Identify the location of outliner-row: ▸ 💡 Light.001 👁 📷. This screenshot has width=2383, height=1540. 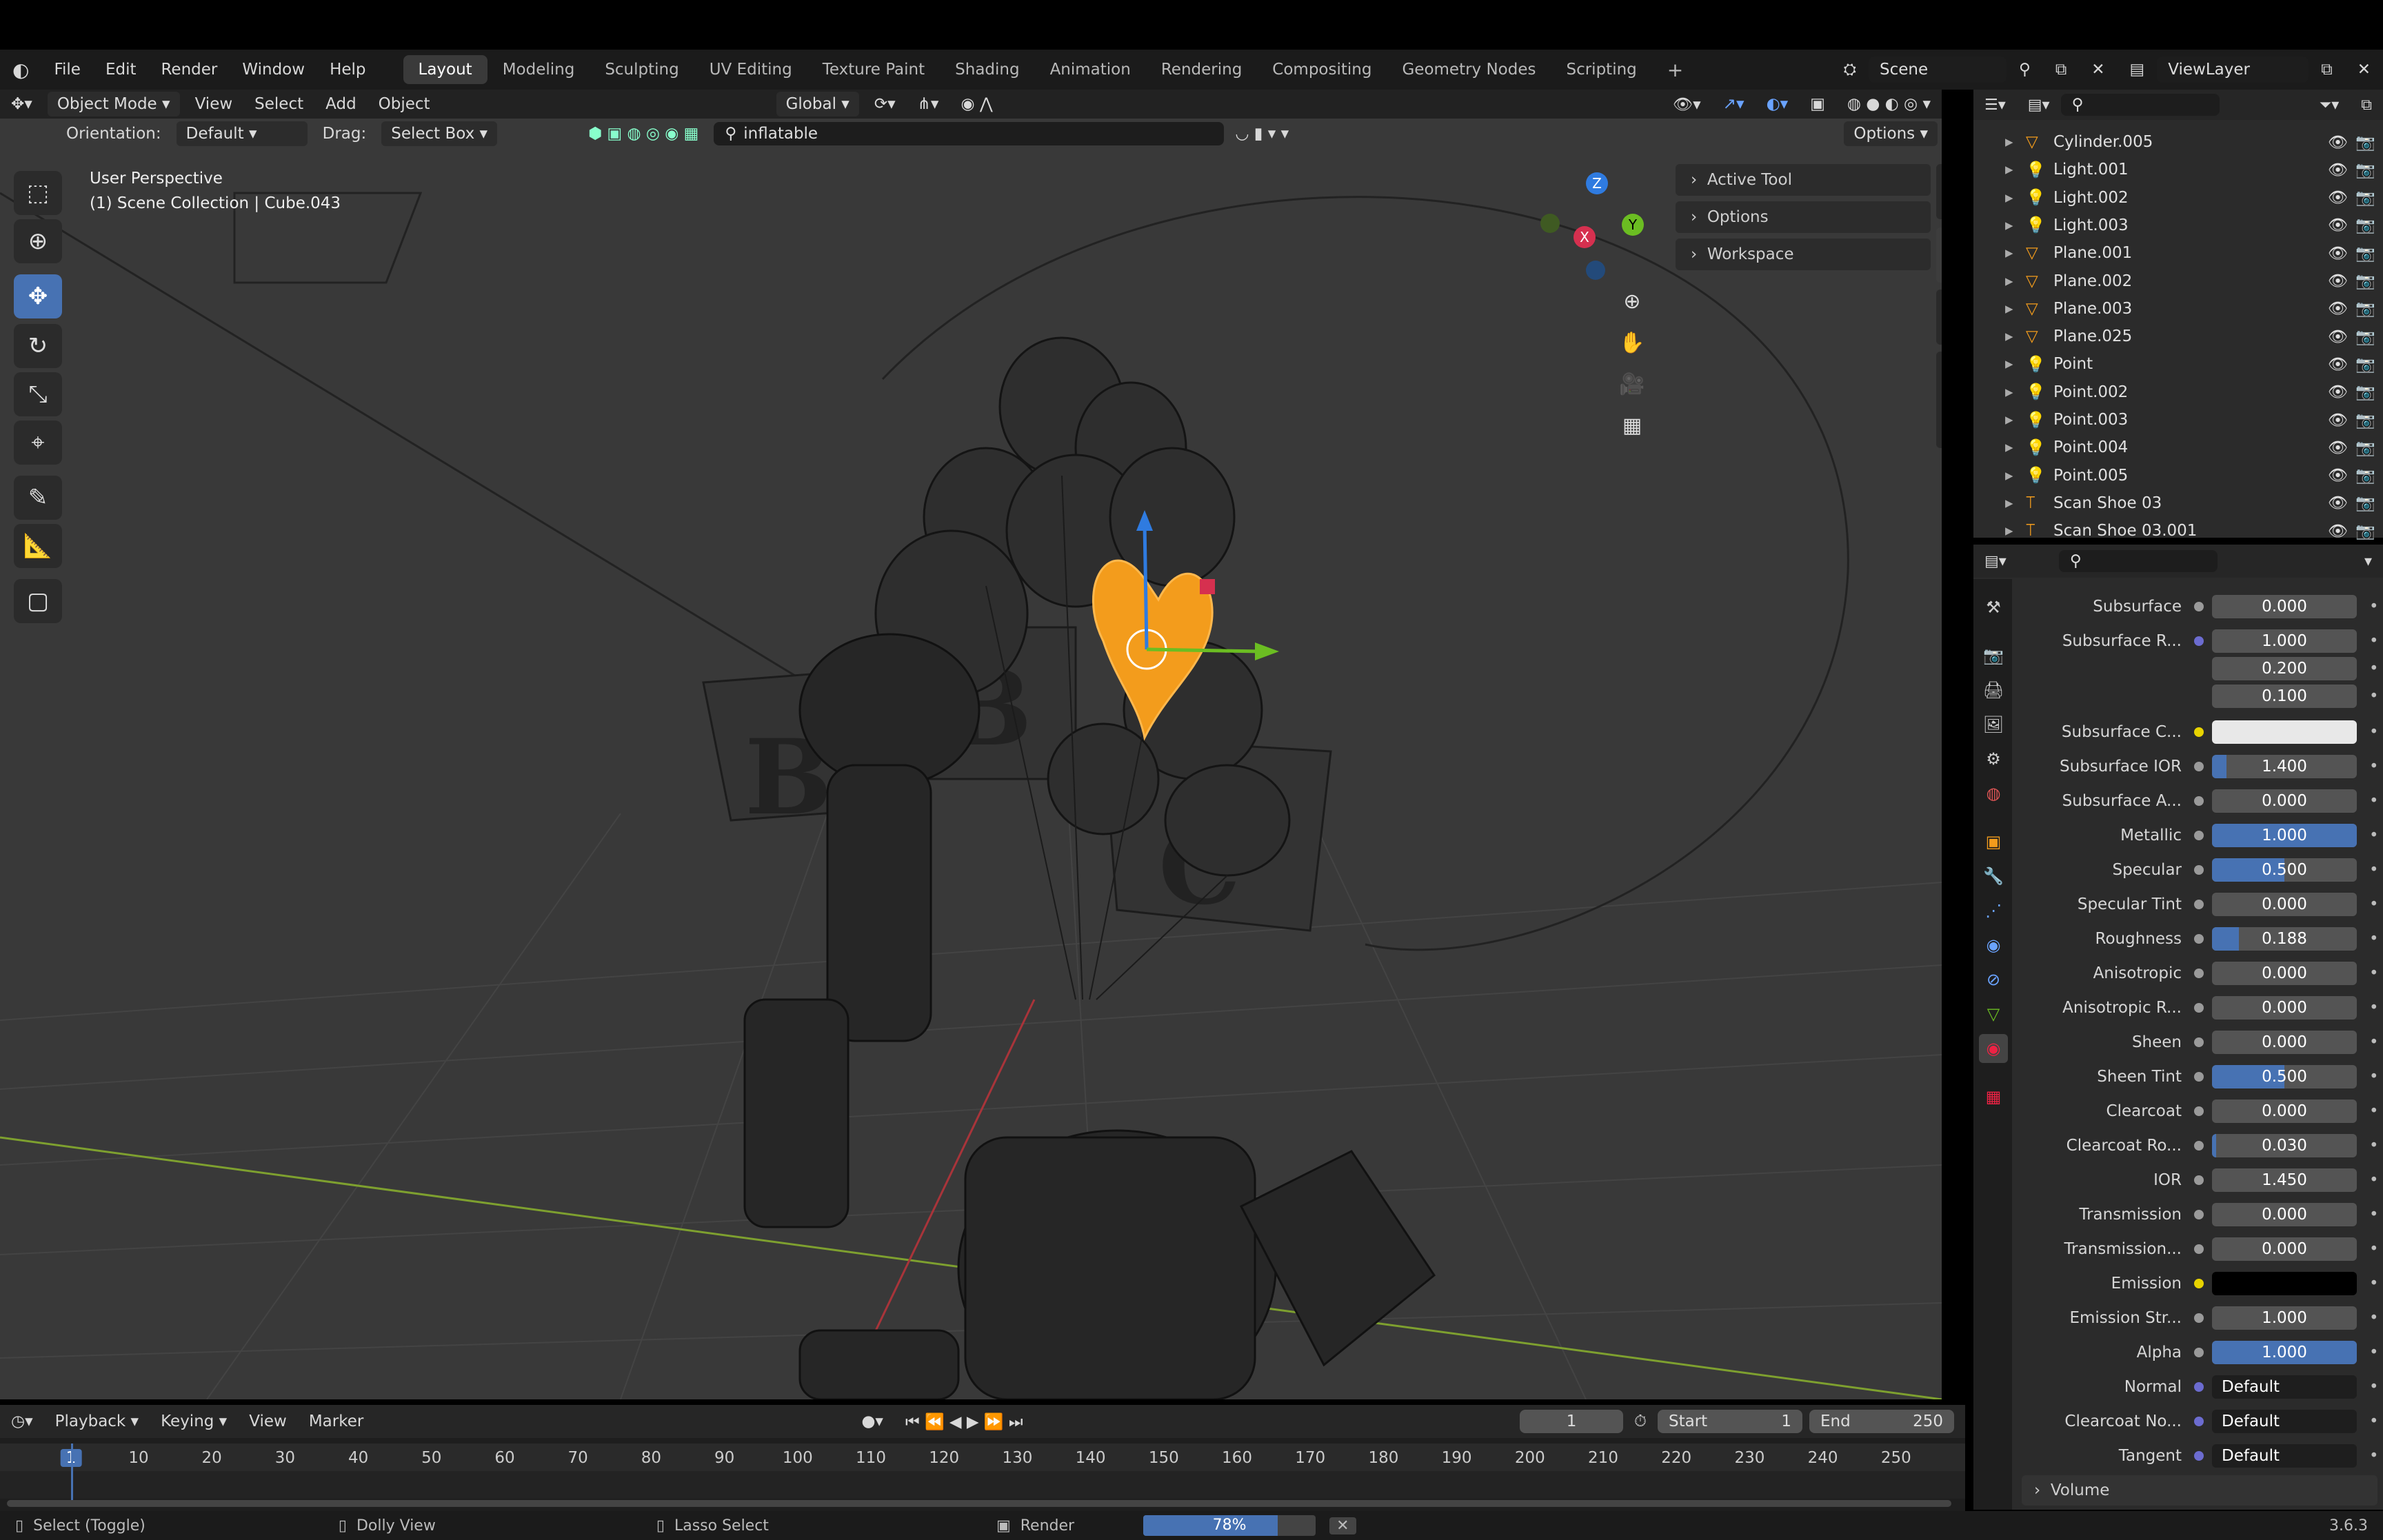
(2178, 170).